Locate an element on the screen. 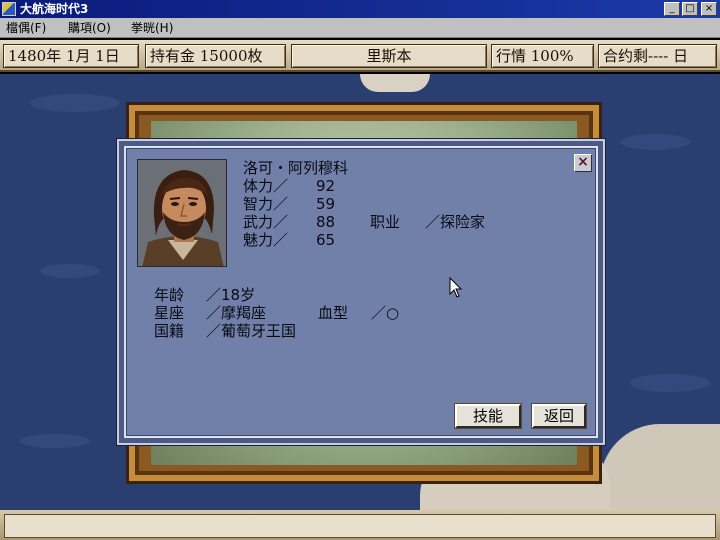 This screenshot has width=720, height=540. message-bar is located at coordinates (360, 525).